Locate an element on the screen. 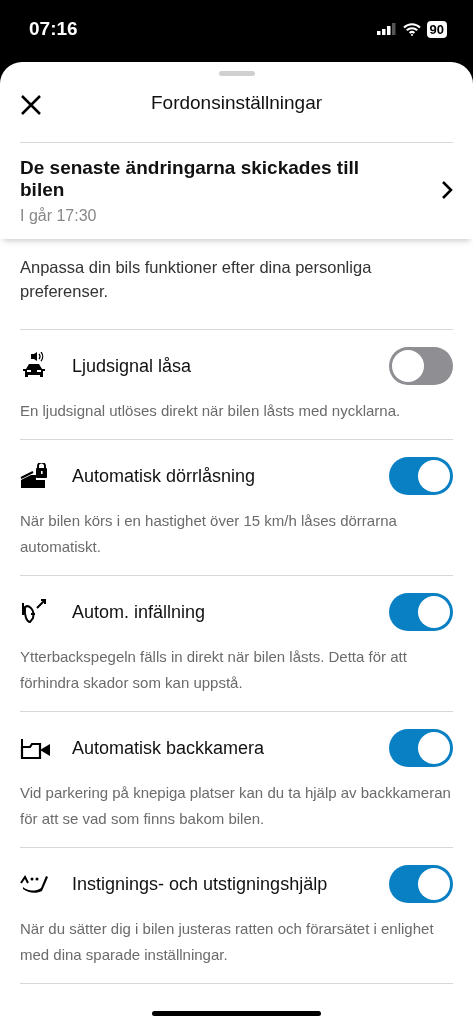 This screenshot has width=473, height=1024. sheet-title: Fordonsinställningar is located at coordinates (236, 102).